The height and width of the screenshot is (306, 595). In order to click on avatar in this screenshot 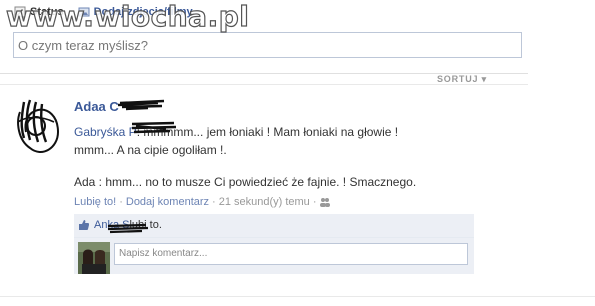, I will do `click(38, 126)`.